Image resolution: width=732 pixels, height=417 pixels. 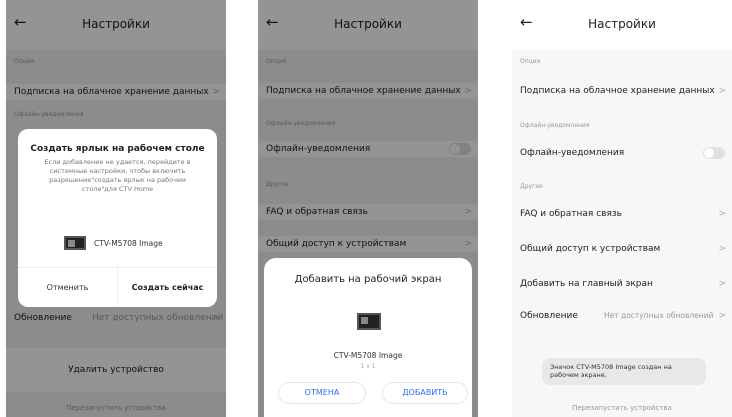 I want to click on section-offline: Офлайн-уведомления, so click(x=555, y=125).